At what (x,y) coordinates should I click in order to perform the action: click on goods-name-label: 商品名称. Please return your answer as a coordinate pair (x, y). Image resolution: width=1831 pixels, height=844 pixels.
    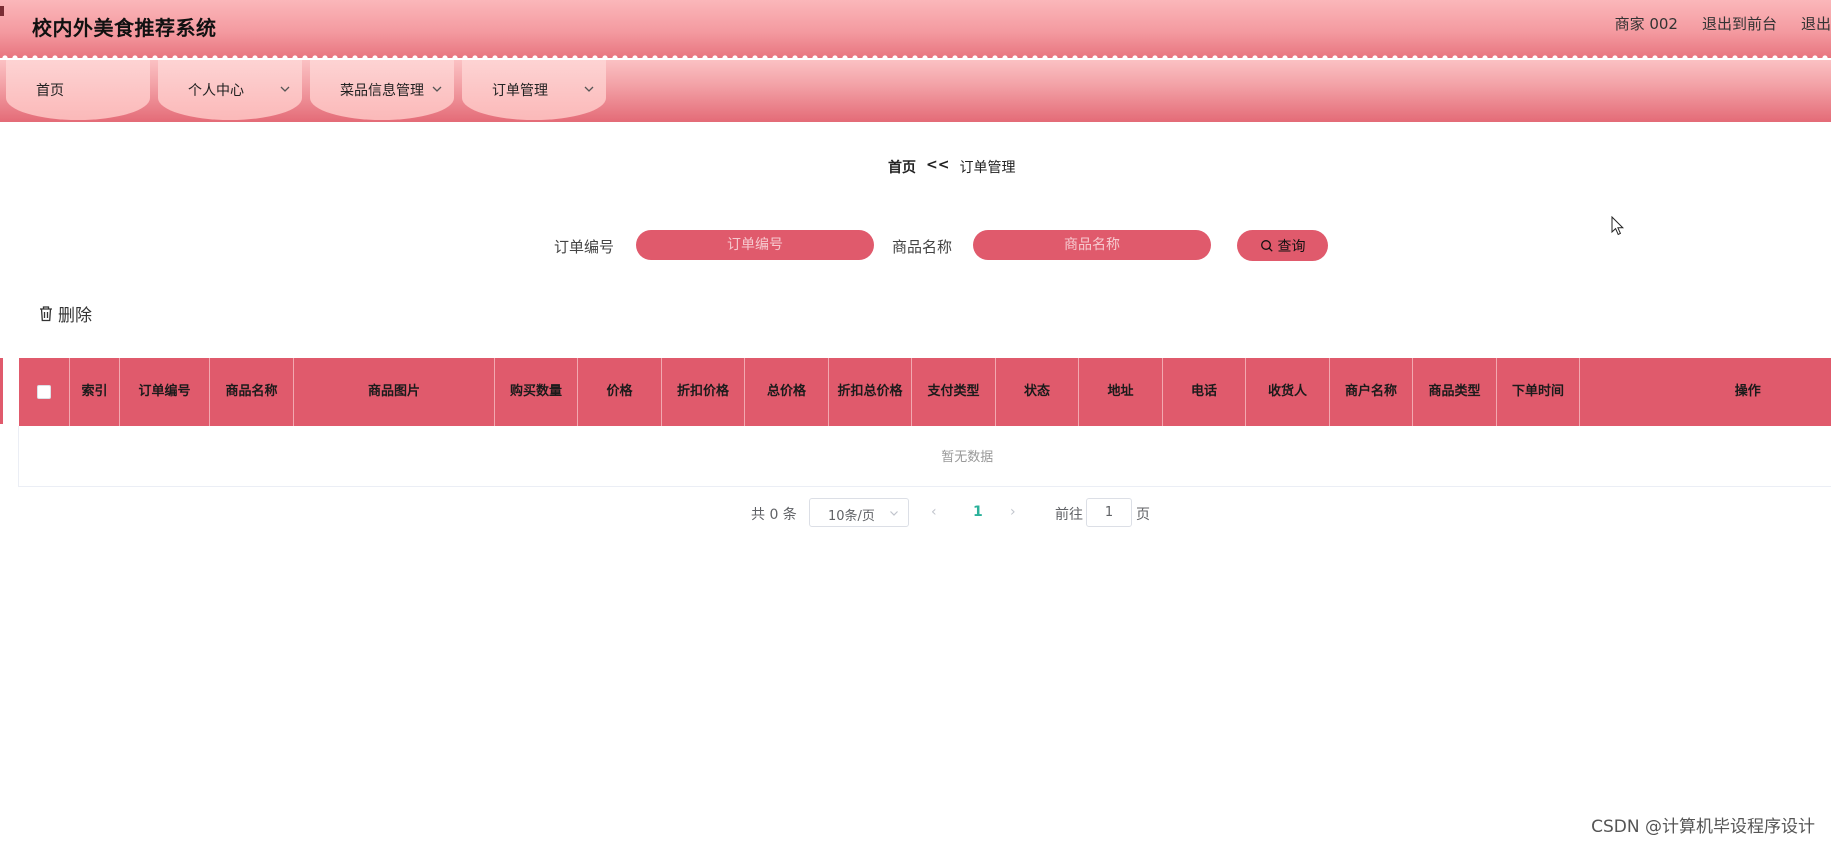
    Looking at the image, I should click on (922, 247).